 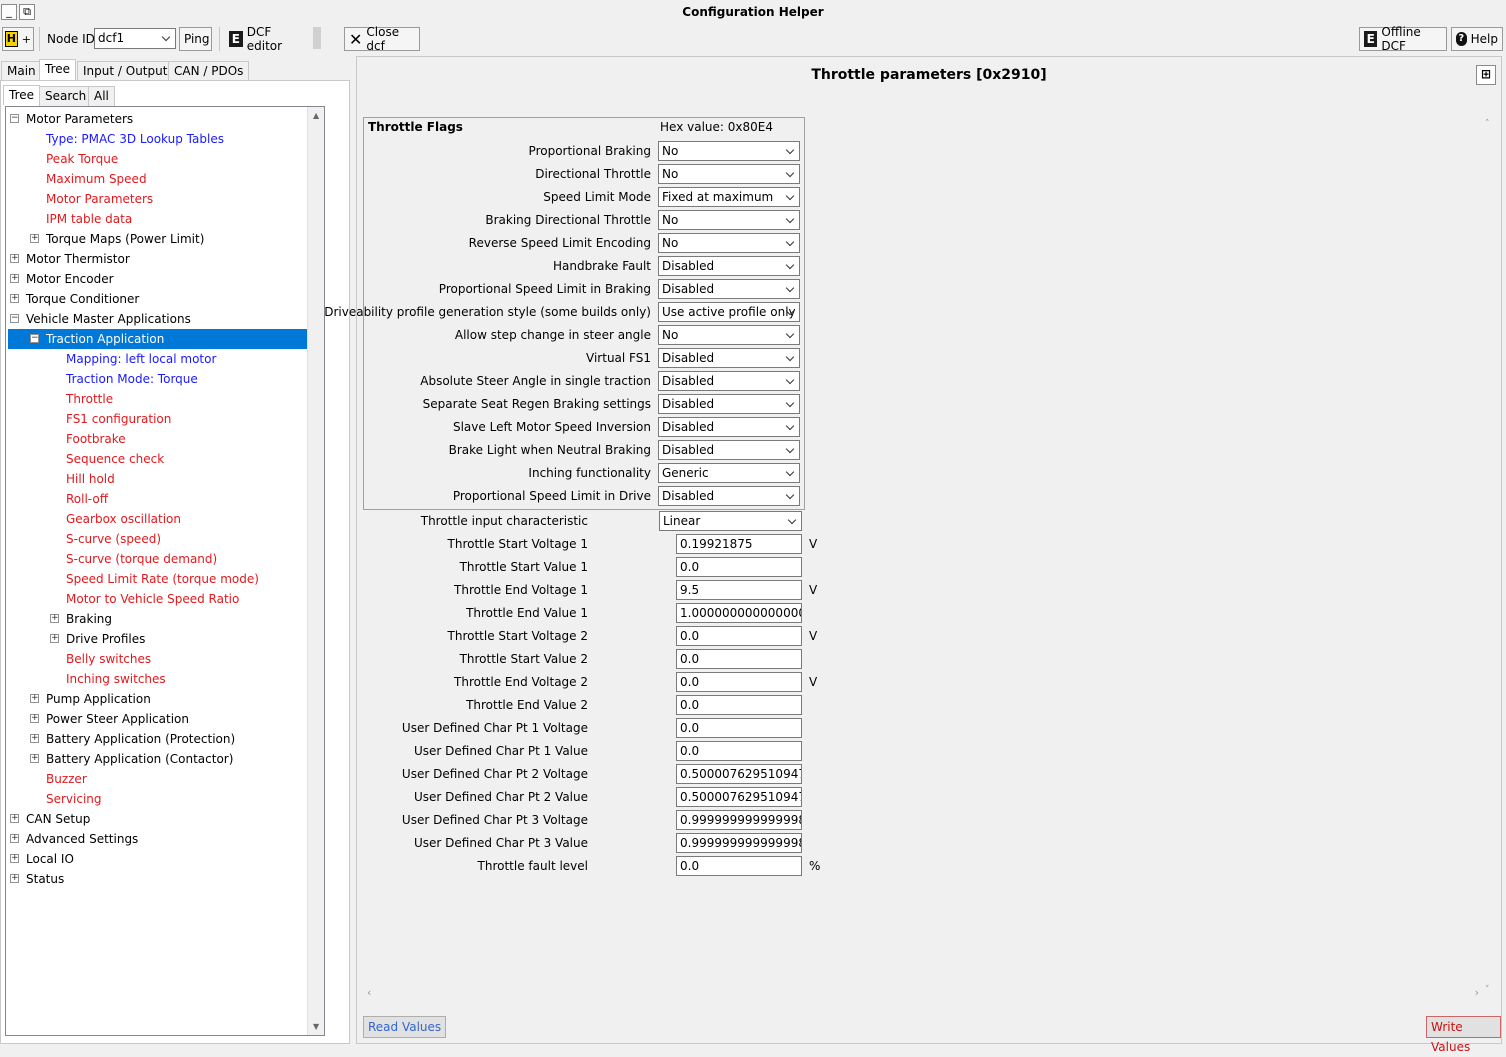 I want to click on flag-select: Generic, so click(x=729, y=473).